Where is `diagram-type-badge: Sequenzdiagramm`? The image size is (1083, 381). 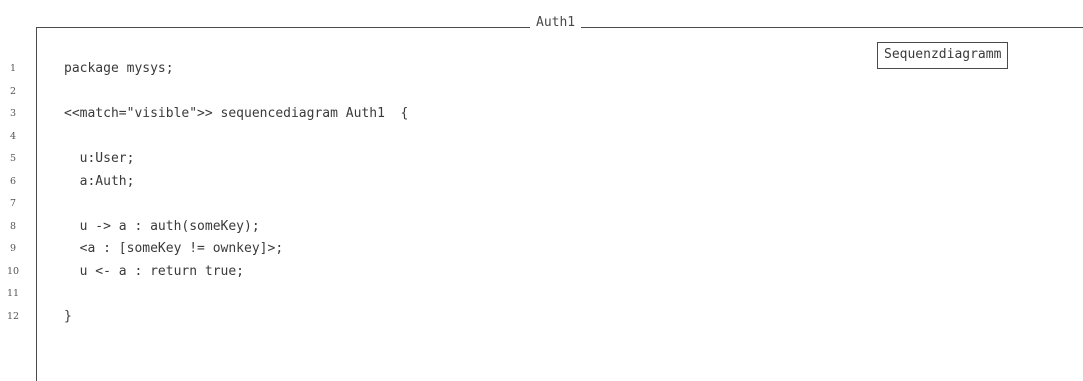
diagram-type-badge: Sequenzdiagramm is located at coordinates (943, 55).